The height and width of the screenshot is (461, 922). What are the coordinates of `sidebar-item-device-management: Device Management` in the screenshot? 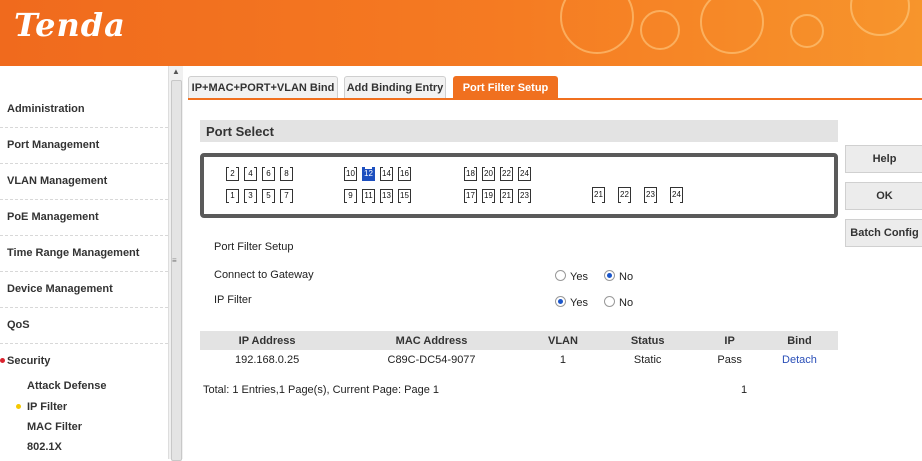 It's located at (84, 289).